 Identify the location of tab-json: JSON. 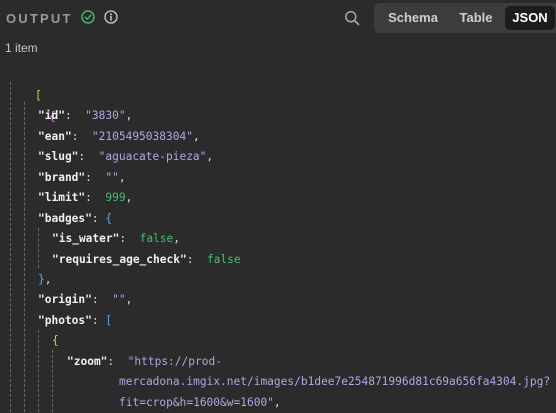
(530, 18).